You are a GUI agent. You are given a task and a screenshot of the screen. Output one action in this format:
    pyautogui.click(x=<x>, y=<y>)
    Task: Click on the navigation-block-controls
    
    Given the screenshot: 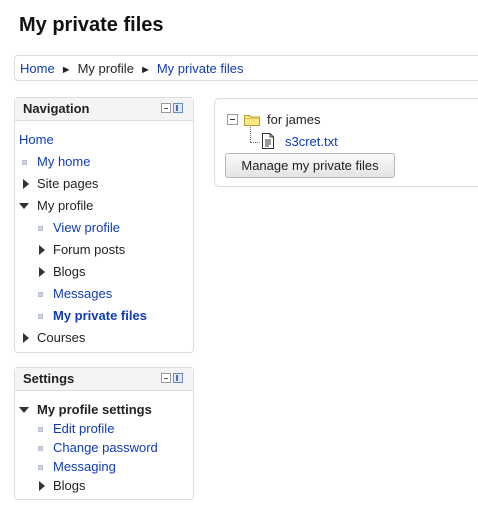 What is the action you would take?
    pyautogui.click(x=172, y=109)
    